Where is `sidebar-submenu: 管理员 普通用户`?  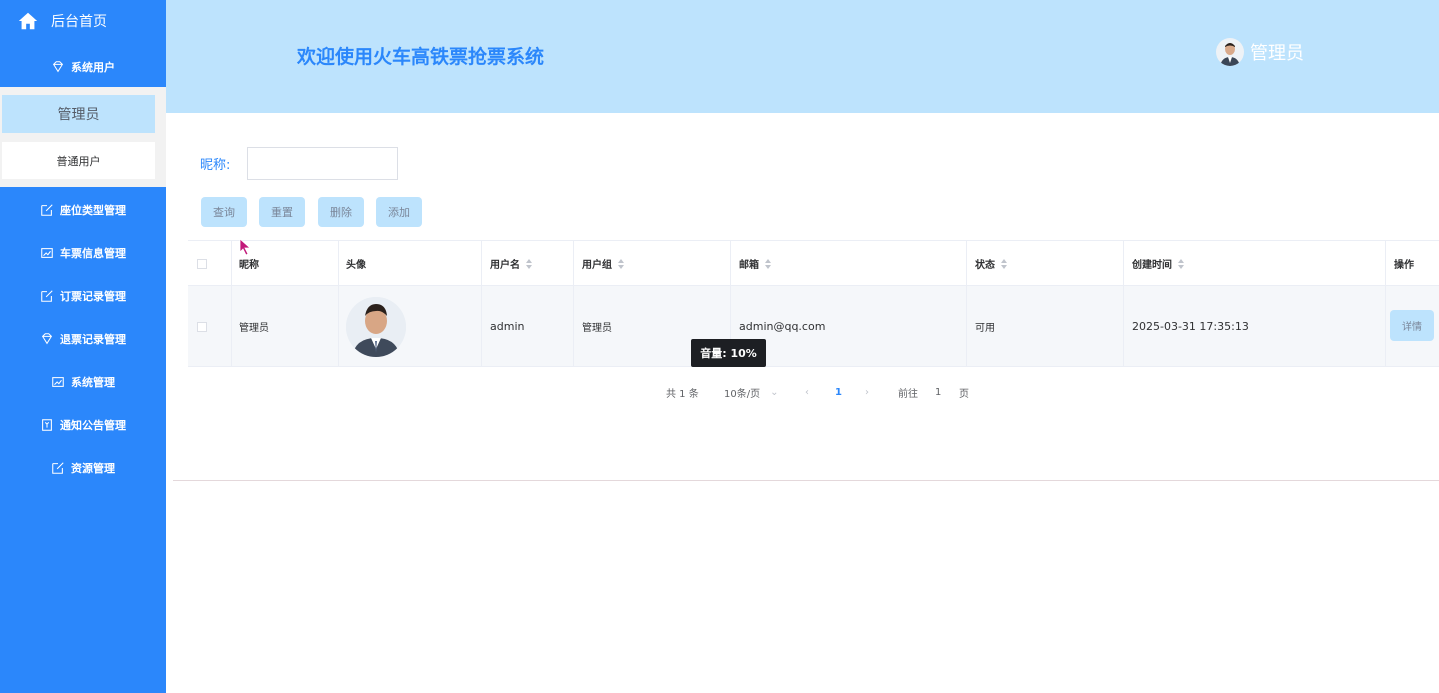 sidebar-submenu: 管理员 普通用户 is located at coordinates (83, 137).